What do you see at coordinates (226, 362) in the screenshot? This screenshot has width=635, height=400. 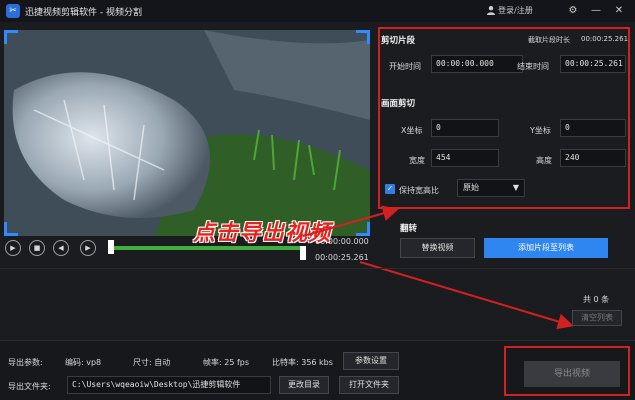 I see `fps-value: 帧率: 25 fps` at bounding box center [226, 362].